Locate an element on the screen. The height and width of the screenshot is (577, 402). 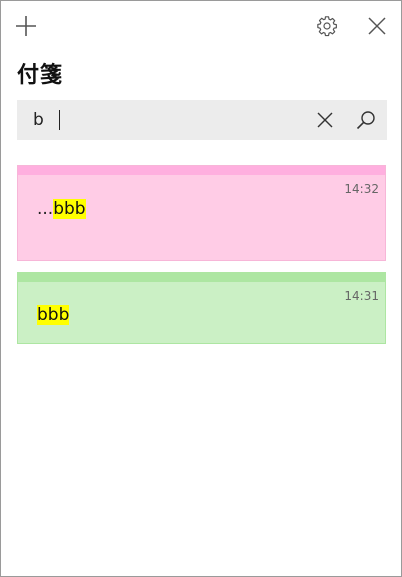
search-icon is located at coordinates (365, 120).